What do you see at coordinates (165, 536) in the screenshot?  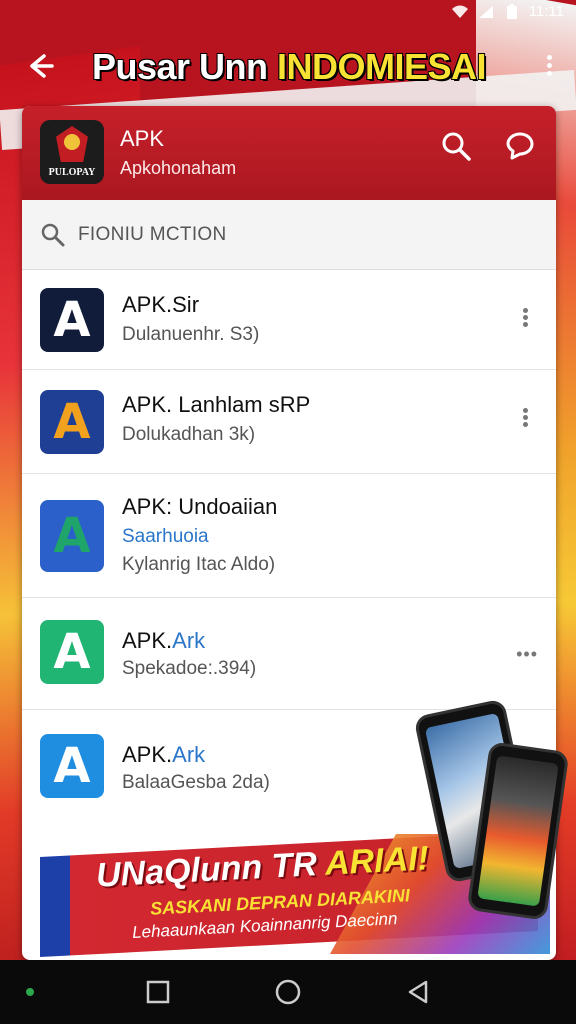 I see `app-subtitle: Saarhuoia` at bounding box center [165, 536].